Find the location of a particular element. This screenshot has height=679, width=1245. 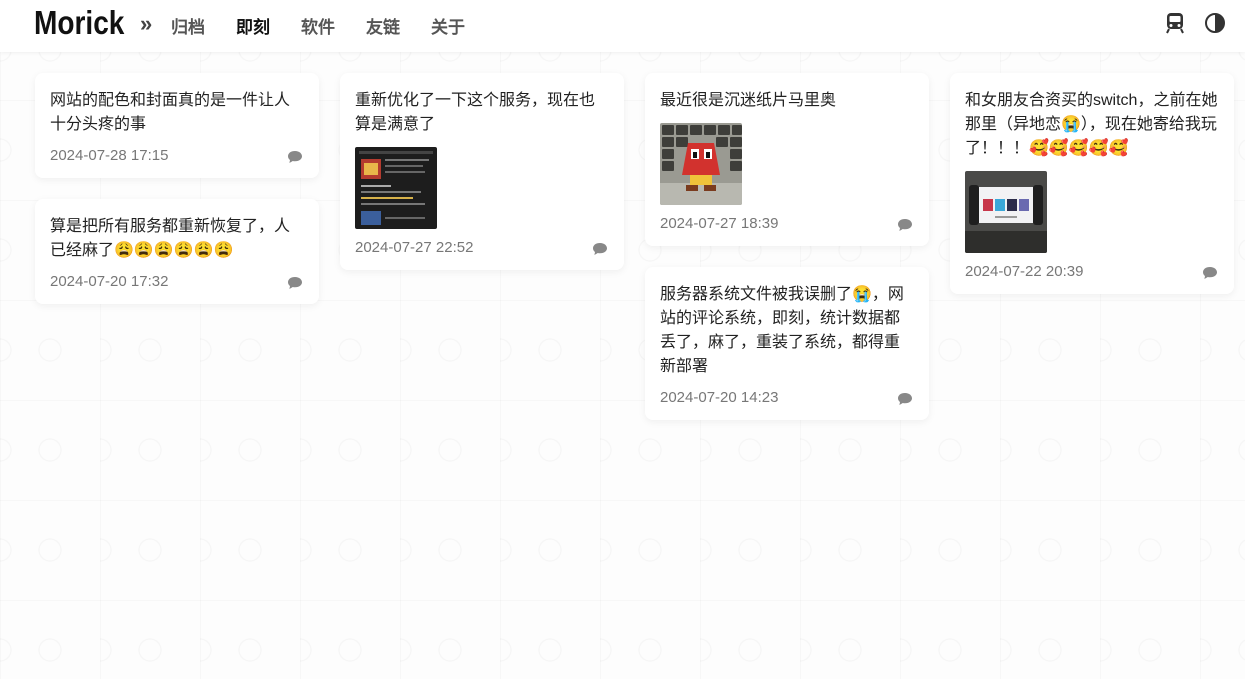

moment-text: 网站的配色和封面真的是一件让人十分头疼的事 is located at coordinates (170, 112).